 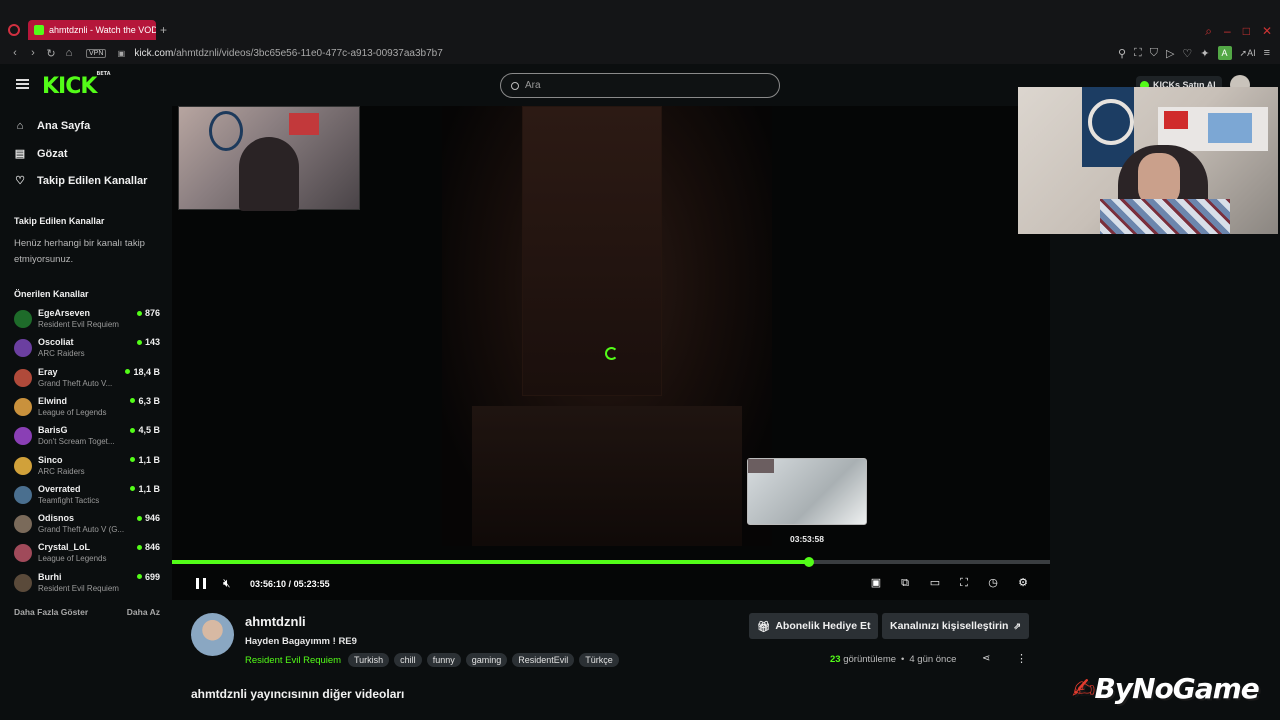 I want to click on channel-name: Sinco, so click(x=50, y=459).